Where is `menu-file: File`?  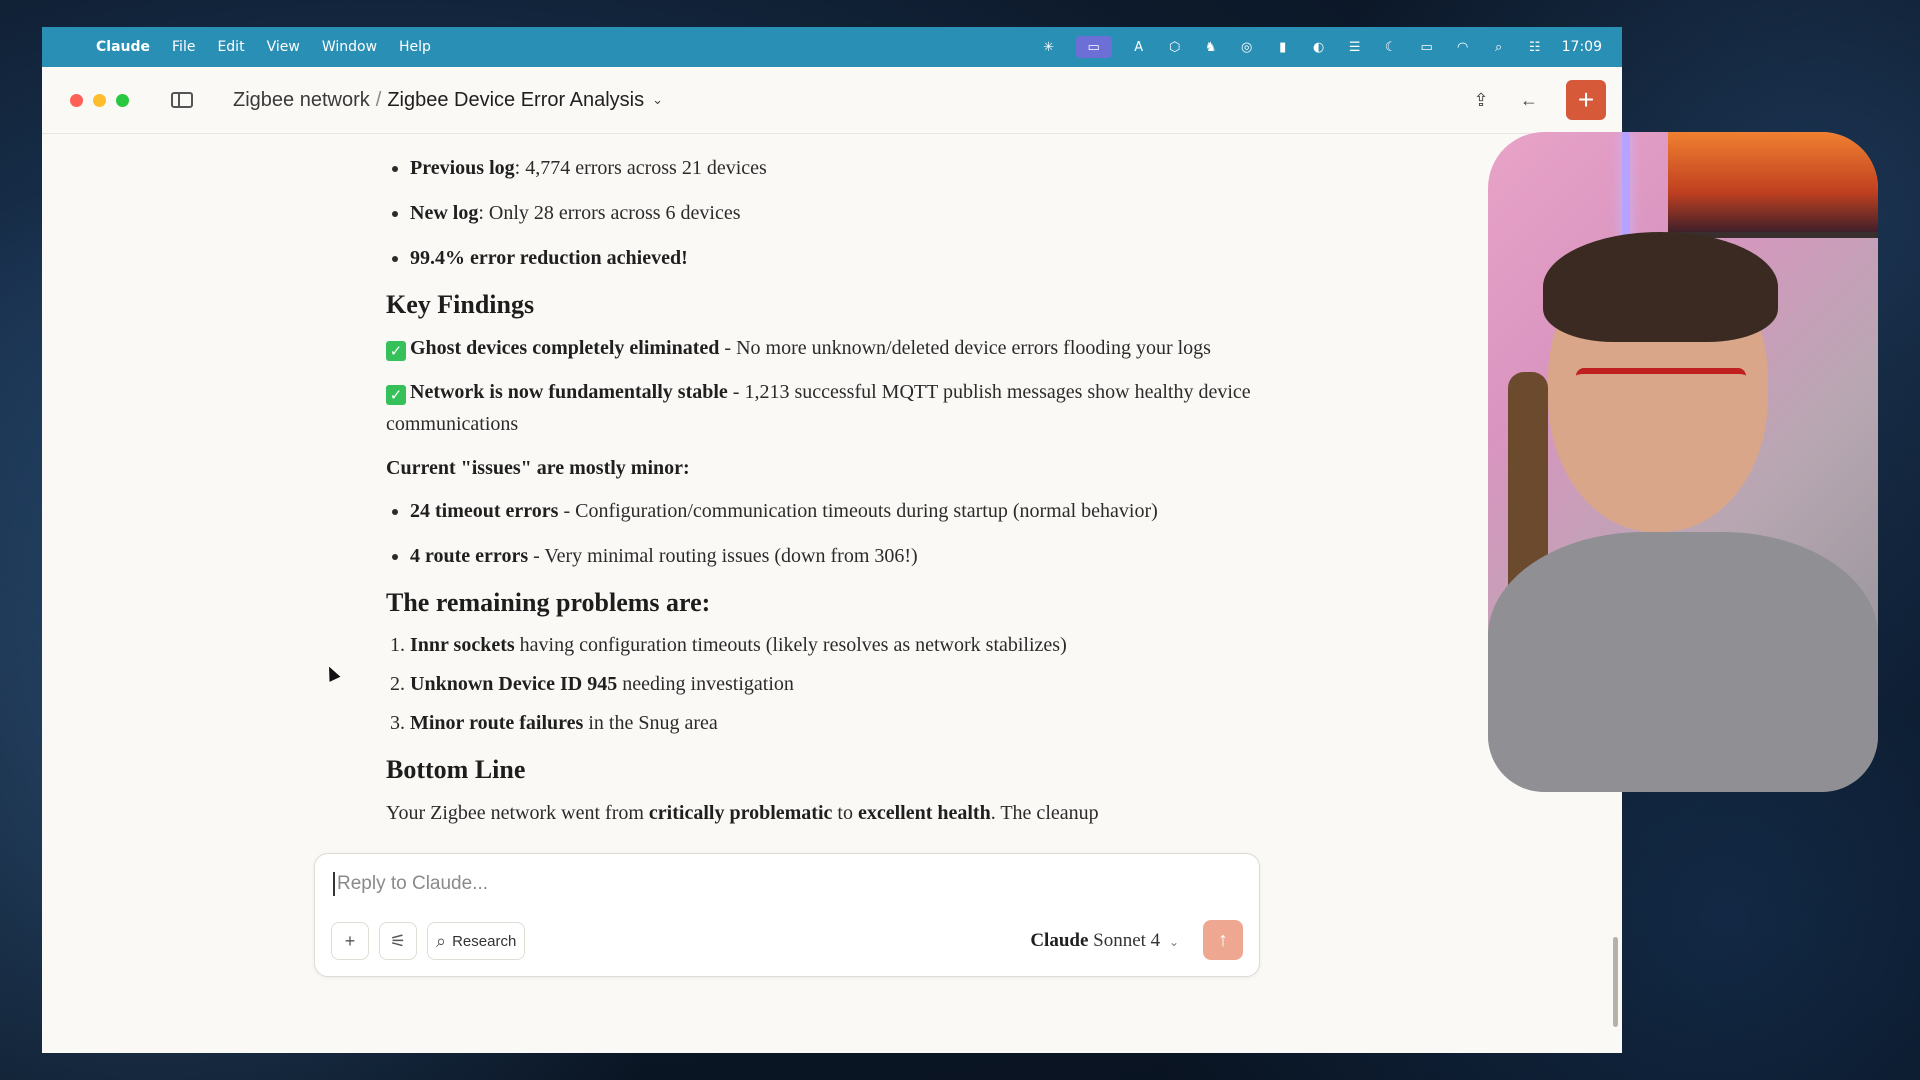
menu-file: File is located at coordinates (183, 47).